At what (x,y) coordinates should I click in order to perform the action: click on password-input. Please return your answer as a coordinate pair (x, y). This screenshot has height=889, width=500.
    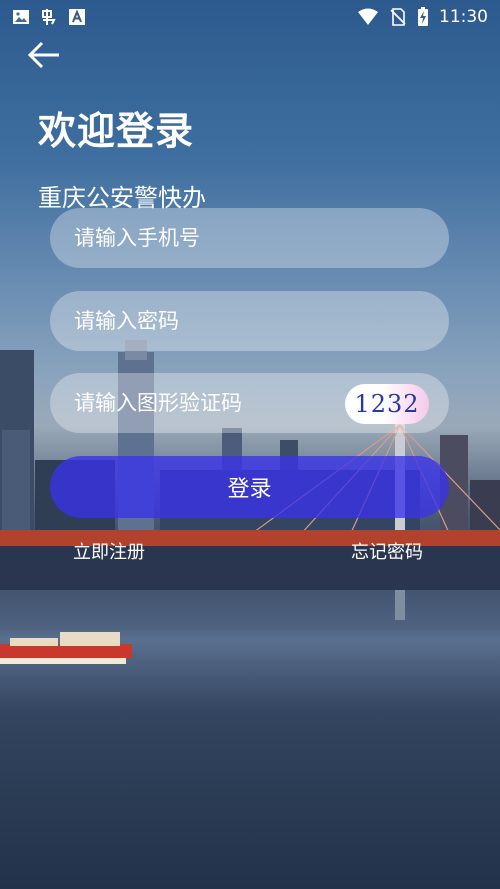
    Looking at the image, I should click on (249, 321).